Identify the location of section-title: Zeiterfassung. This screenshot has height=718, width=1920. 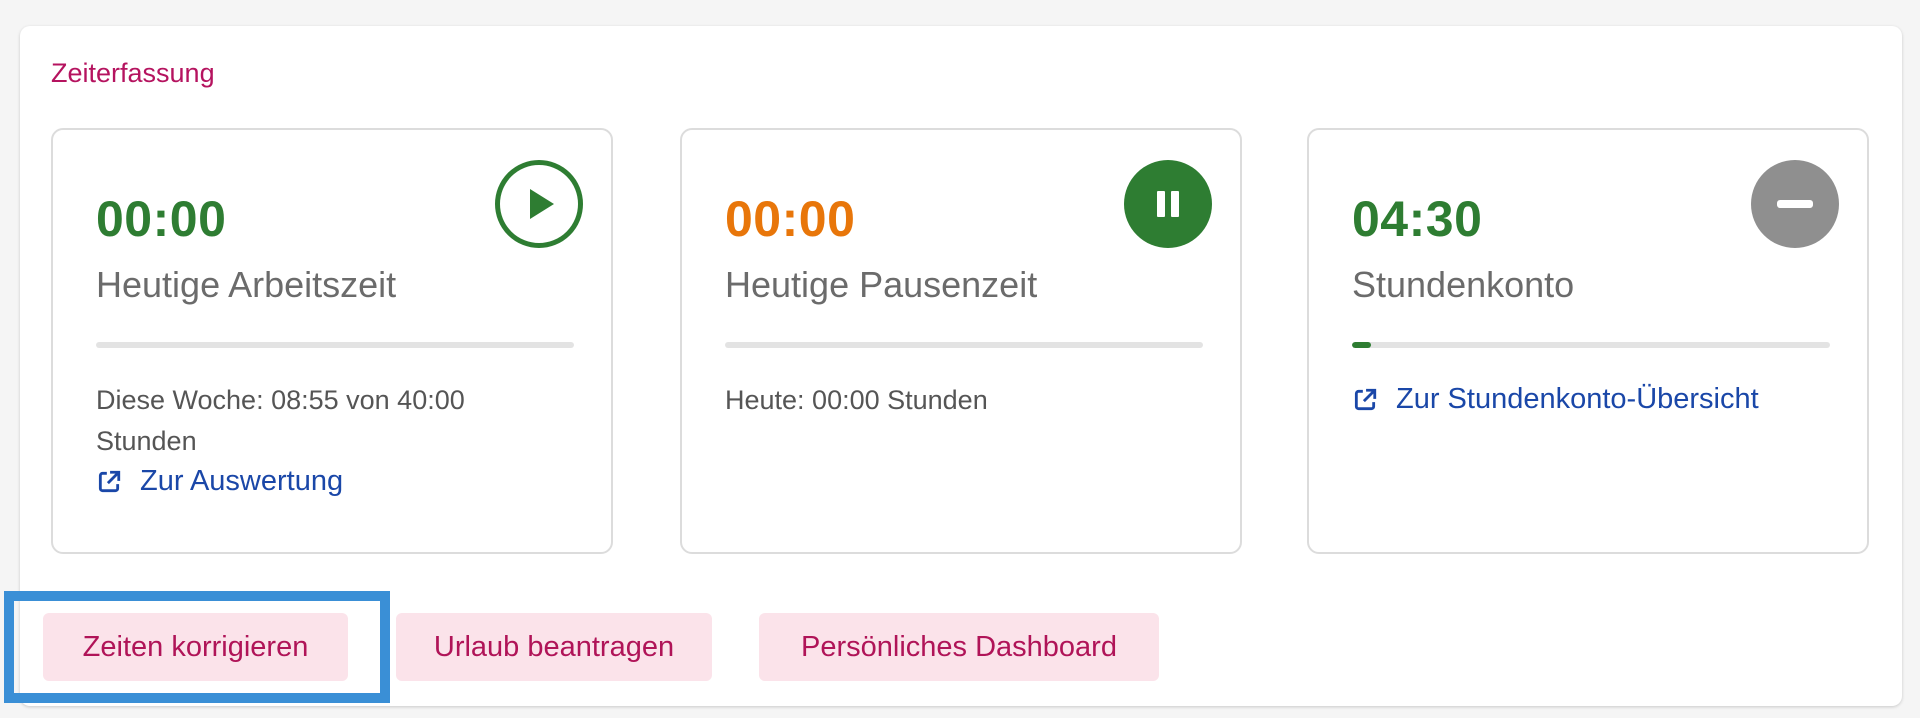
(133, 73).